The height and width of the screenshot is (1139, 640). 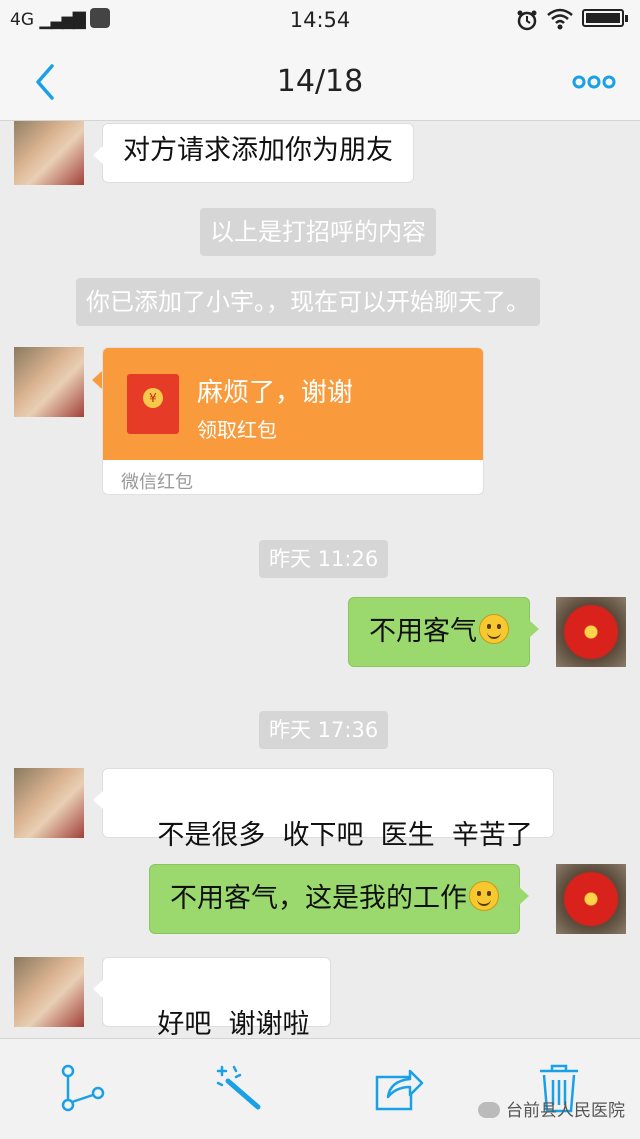 I want to click on outgoing-message: 不用客气，这是我的工作, so click(x=339, y=899).